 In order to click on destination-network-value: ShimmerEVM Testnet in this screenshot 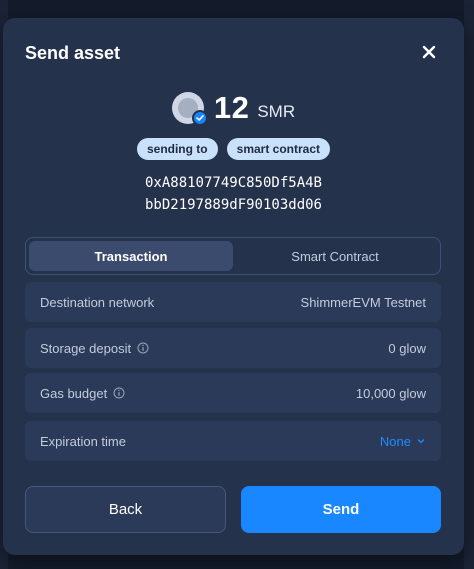, I will do `click(363, 302)`.